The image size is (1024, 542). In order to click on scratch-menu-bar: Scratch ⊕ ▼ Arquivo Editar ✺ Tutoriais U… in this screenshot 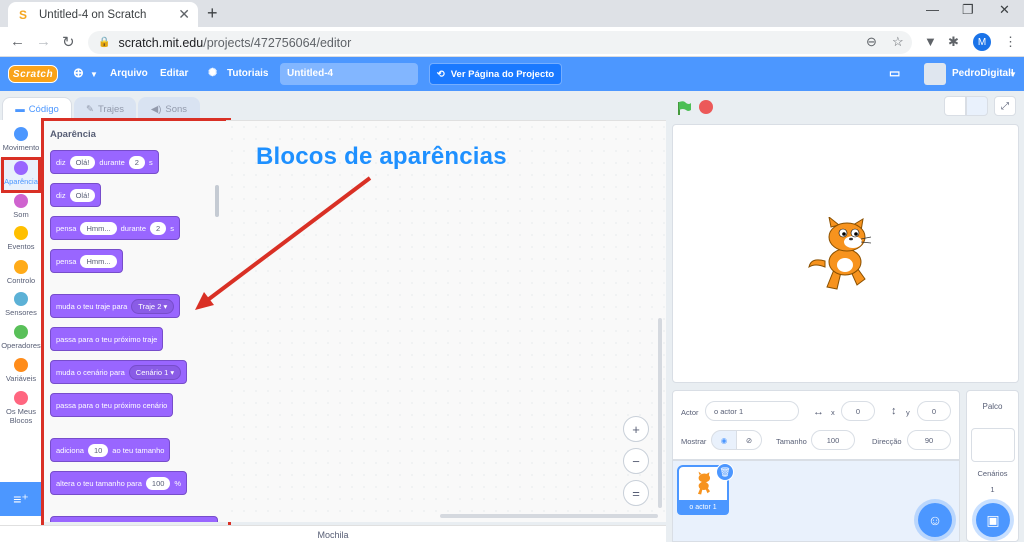, I will do `click(512, 74)`.